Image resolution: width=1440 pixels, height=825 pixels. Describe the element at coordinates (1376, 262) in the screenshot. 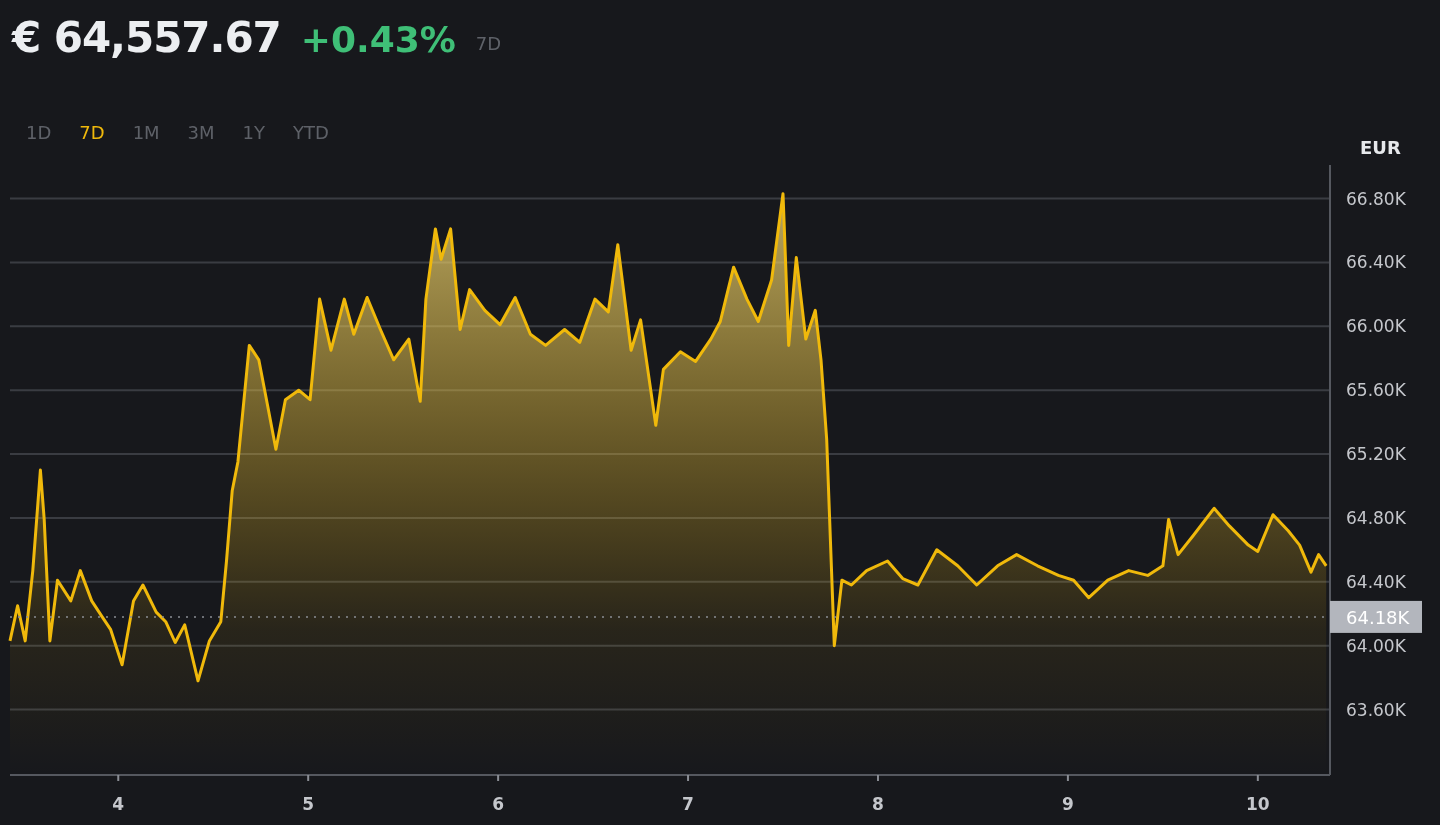

I see `y-axis-label: 66.40K` at that location.